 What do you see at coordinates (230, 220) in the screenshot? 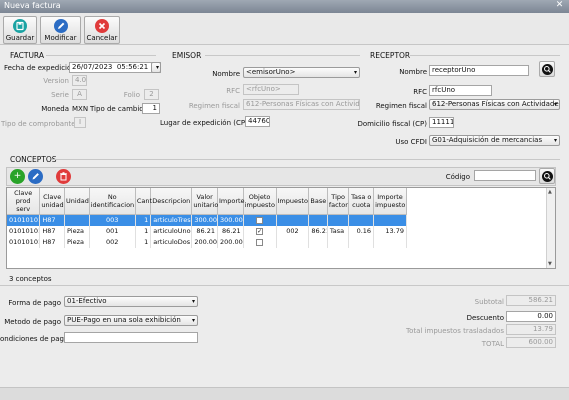
I see `table-cell: 300.00` at bounding box center [230, 220].